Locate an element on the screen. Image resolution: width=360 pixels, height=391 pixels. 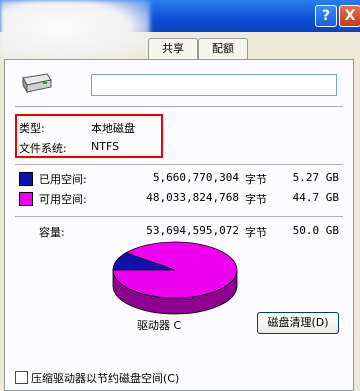
type-value: 本地磁盘 is located at coordinates (113, 128).